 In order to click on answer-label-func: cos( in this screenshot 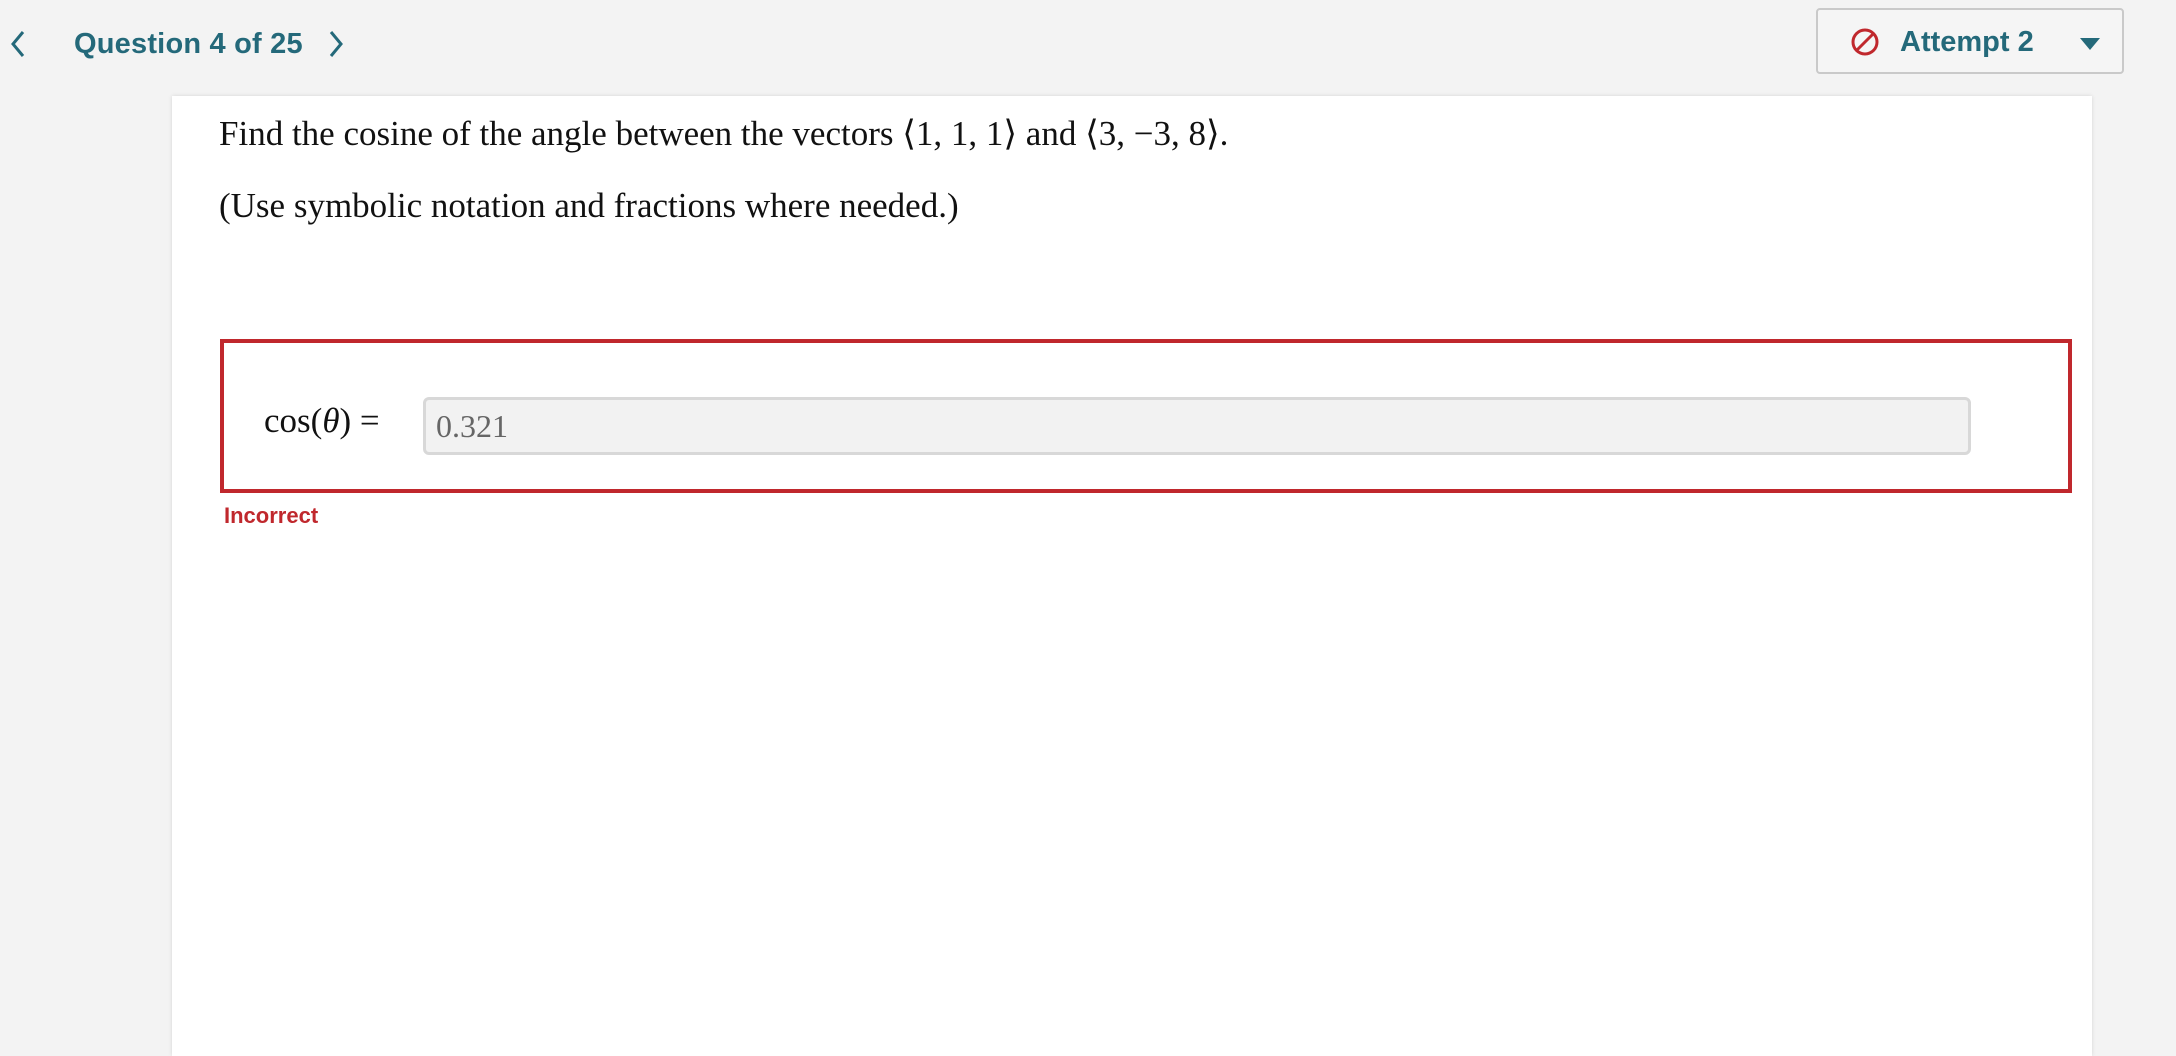, I will do `click(293, 420)`.